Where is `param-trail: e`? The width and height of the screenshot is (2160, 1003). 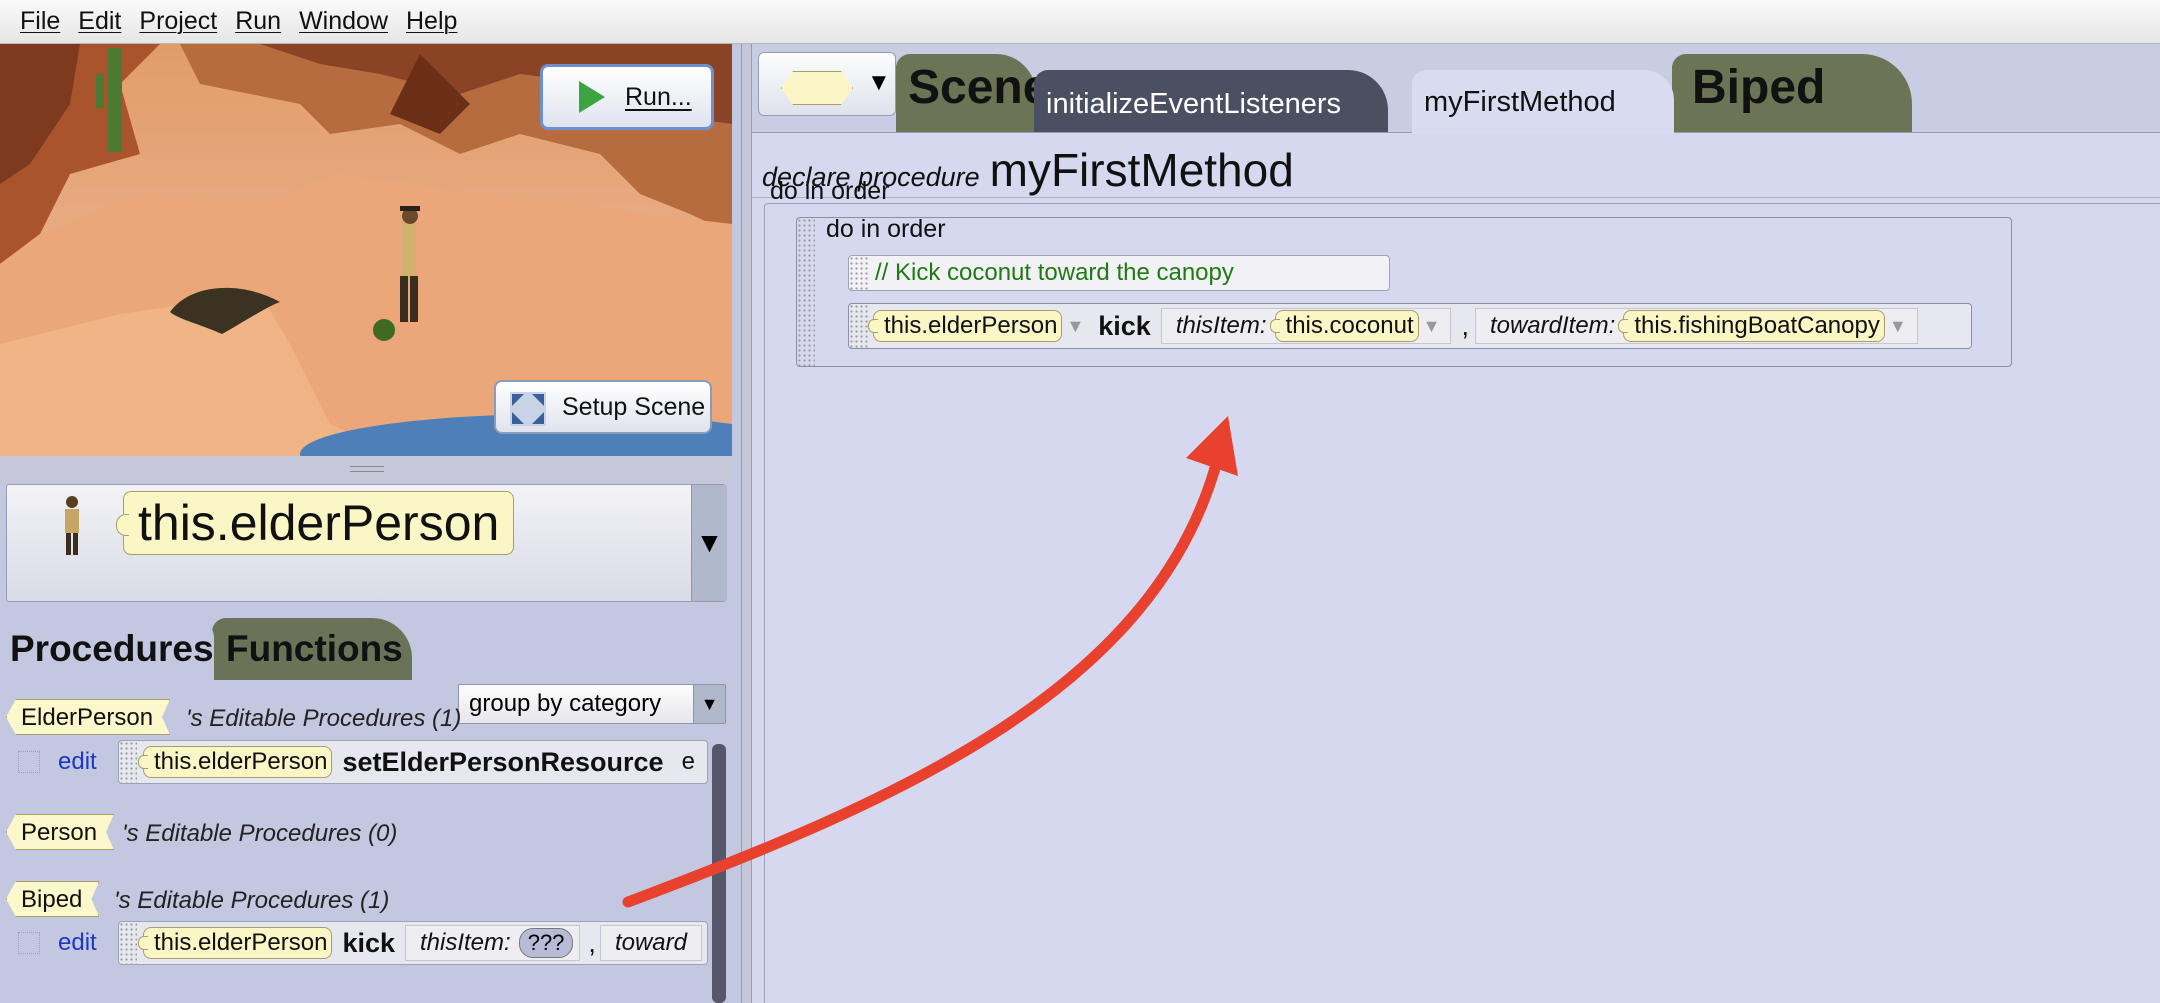 param-trail: e is located at coordinates (688, 761).